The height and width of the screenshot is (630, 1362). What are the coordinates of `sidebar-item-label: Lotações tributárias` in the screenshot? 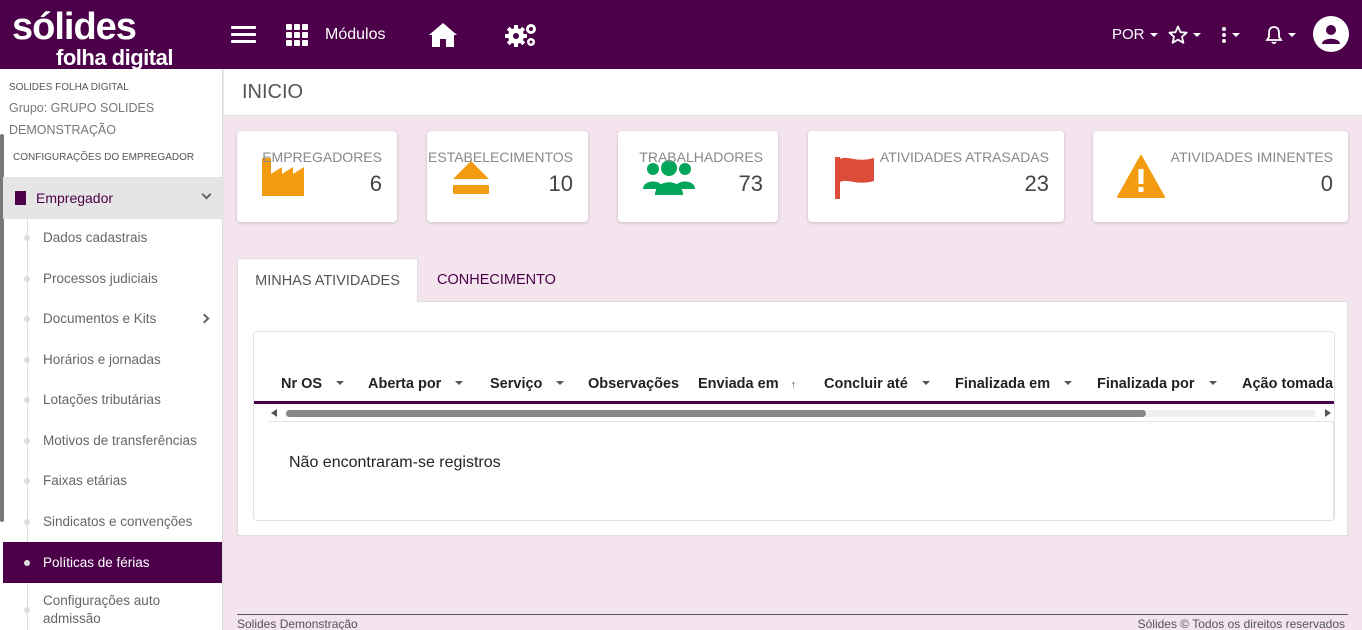 It's located at (102, 399).